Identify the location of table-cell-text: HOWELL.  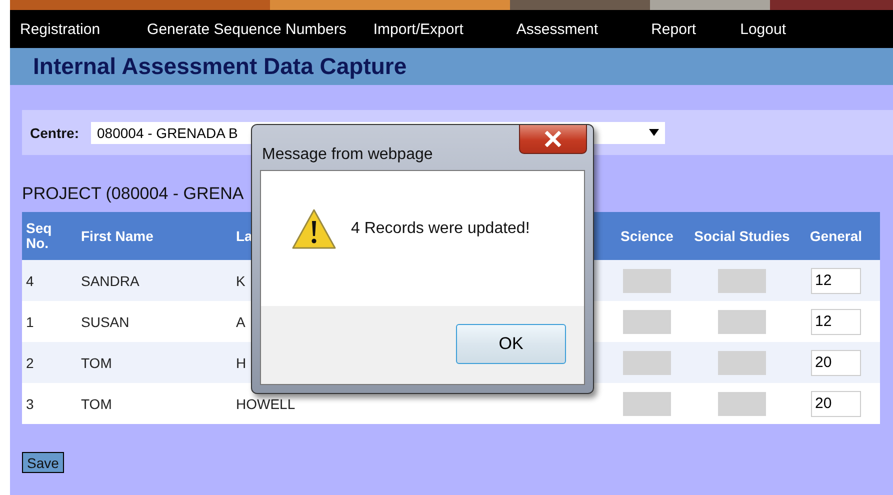
(265, 404).